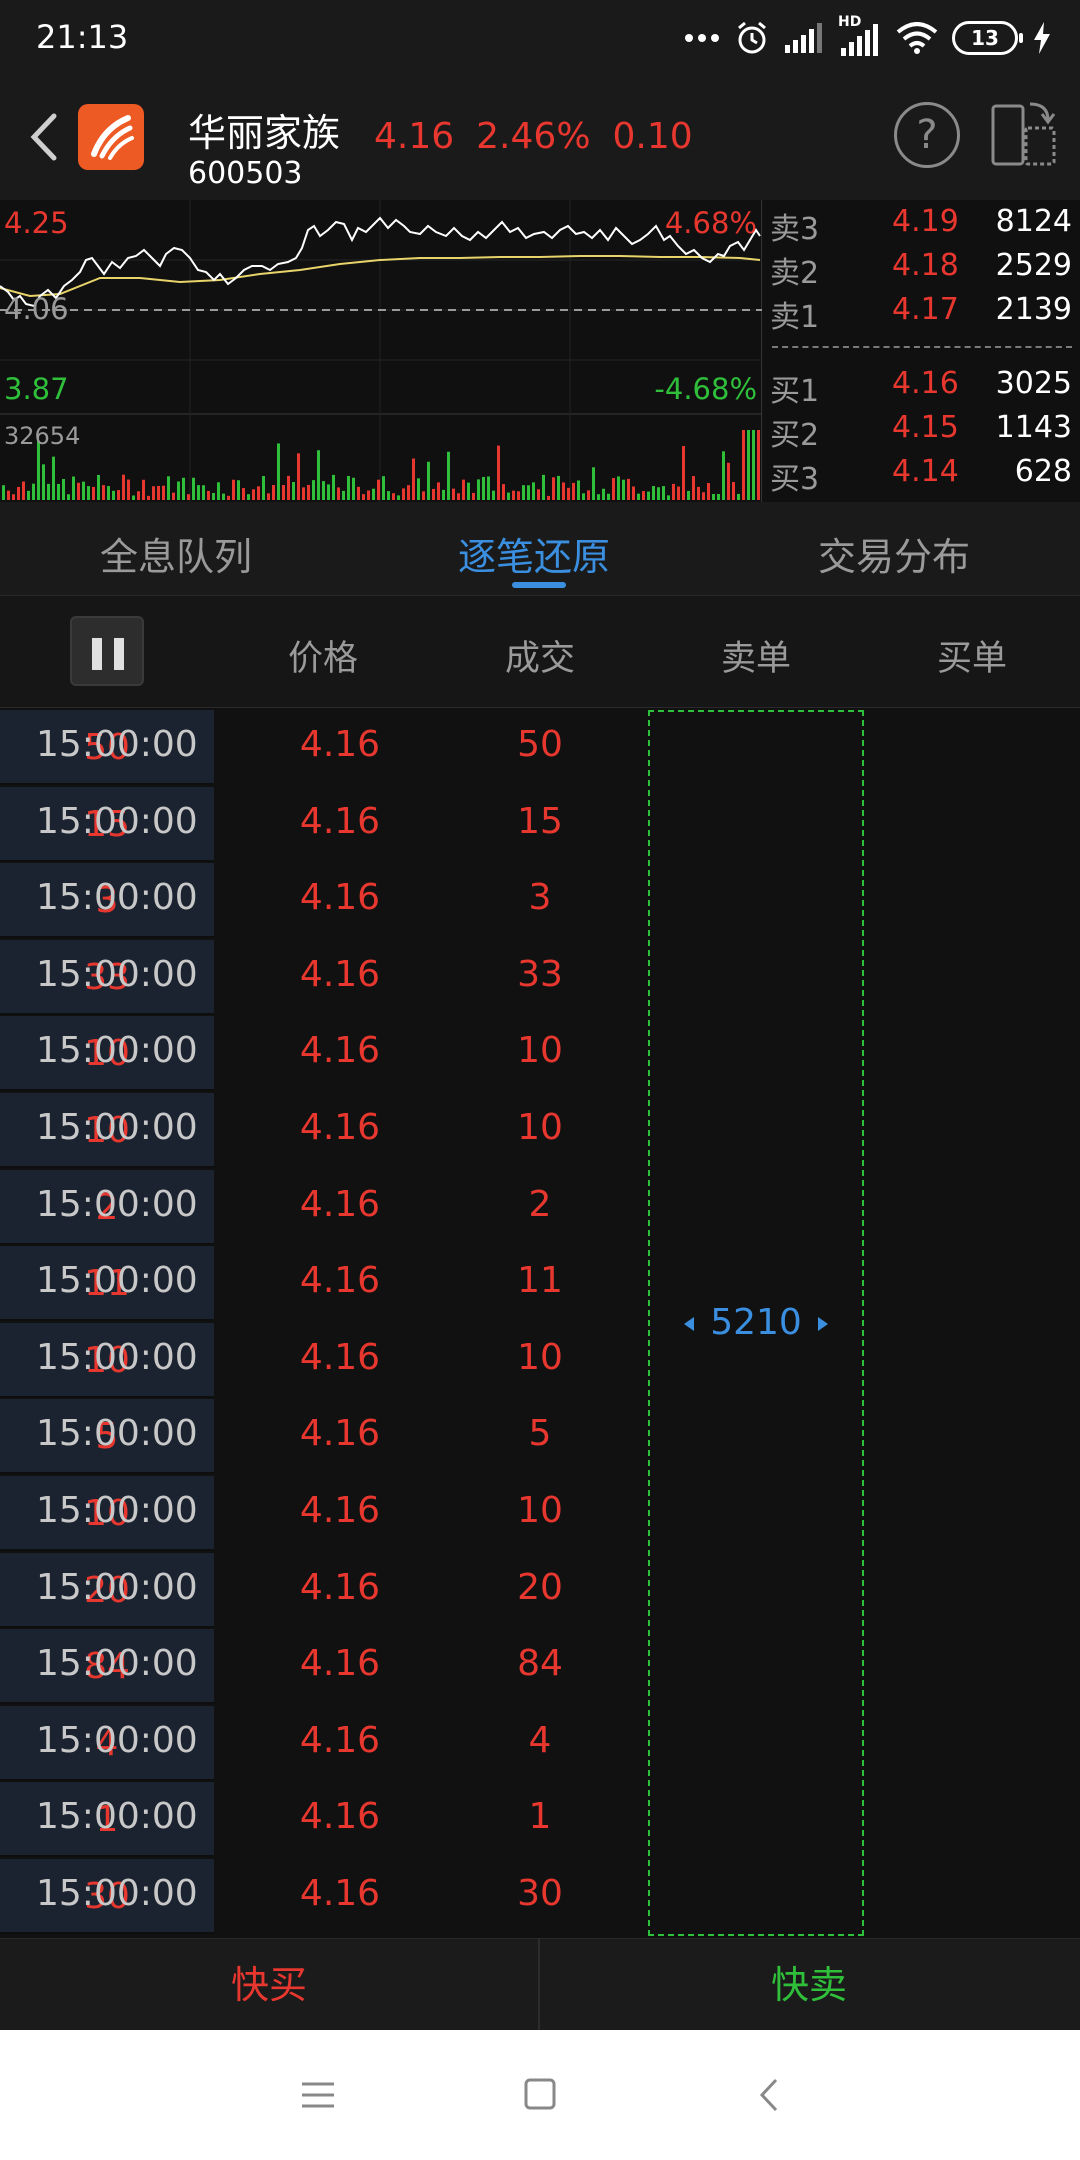 Image resolution: width=1080 pixels, height=2160 pixels. Describe the element at coordinates (36, 309) in the screenshot. I see `chart-base-price: 4.06` at that location.